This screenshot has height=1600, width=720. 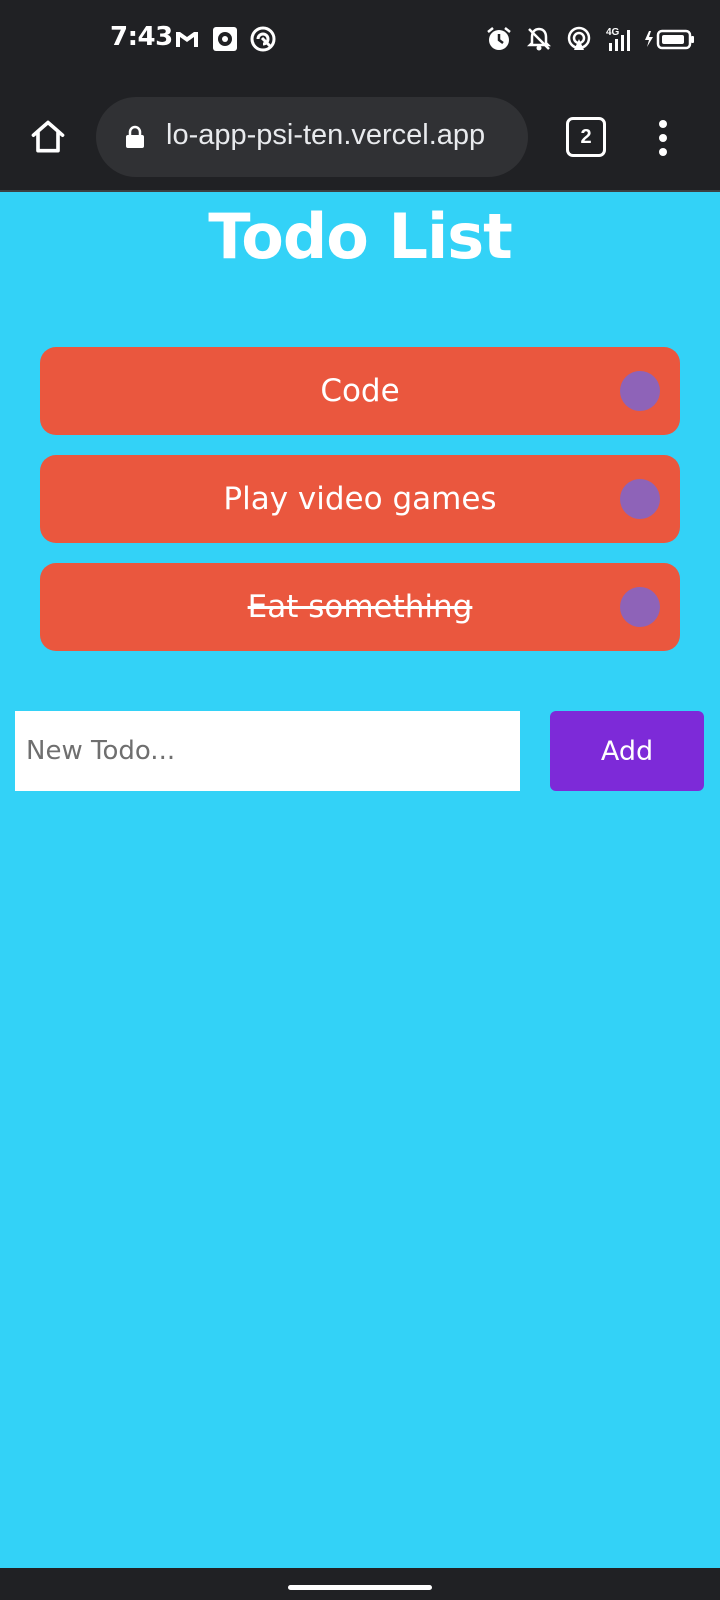 I want to click on todo-item: Eat something, so click(x=360, y=607).